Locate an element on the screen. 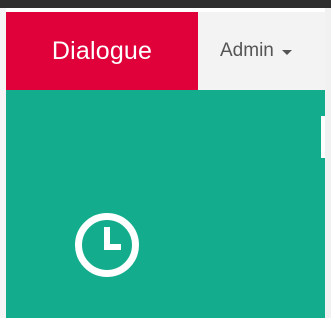 This screenshot has height=318, width=331. brand-link: Dialogue is located at coordinates (102, 51).